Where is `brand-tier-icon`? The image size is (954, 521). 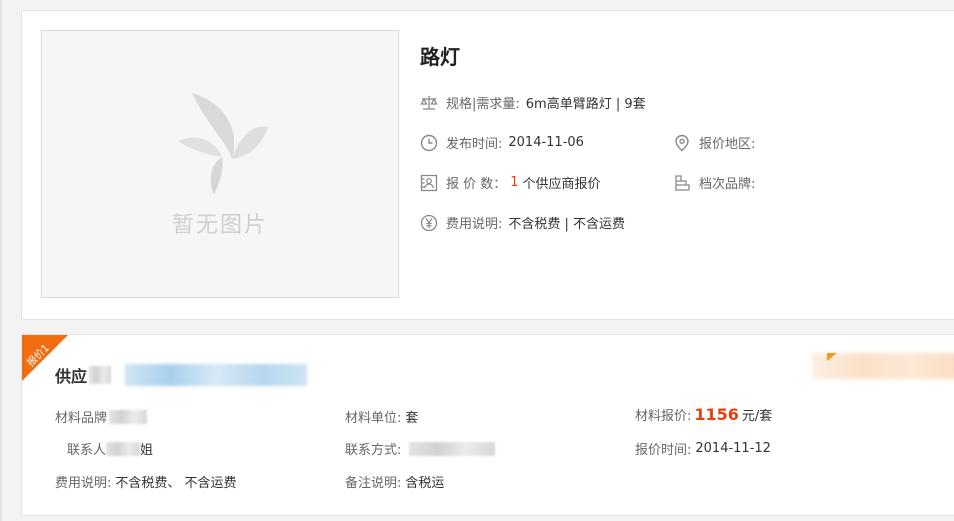
brand-tier-icon is located at coordinates (682, 182).